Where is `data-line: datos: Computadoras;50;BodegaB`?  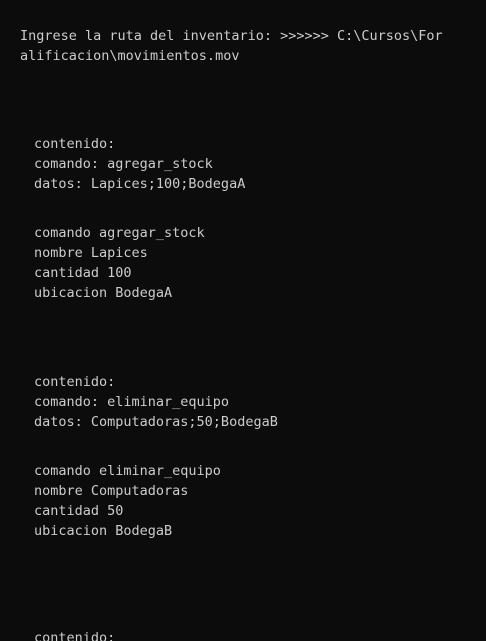 data-line: datos: Computadoras;50;BodegaB is located at coordinates (156, 422).